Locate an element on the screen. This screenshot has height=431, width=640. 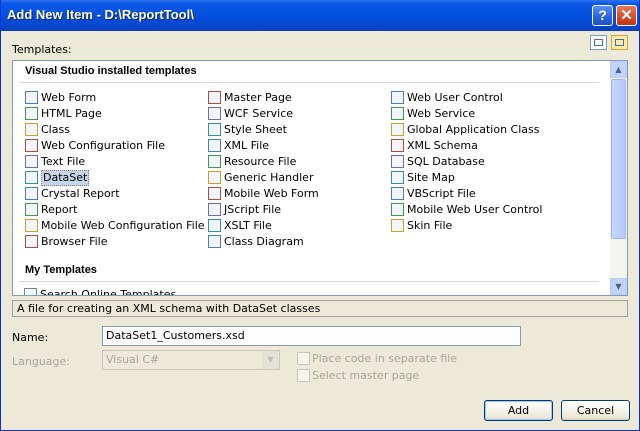
close-button: ✕ is located at coordinates (626, 15).